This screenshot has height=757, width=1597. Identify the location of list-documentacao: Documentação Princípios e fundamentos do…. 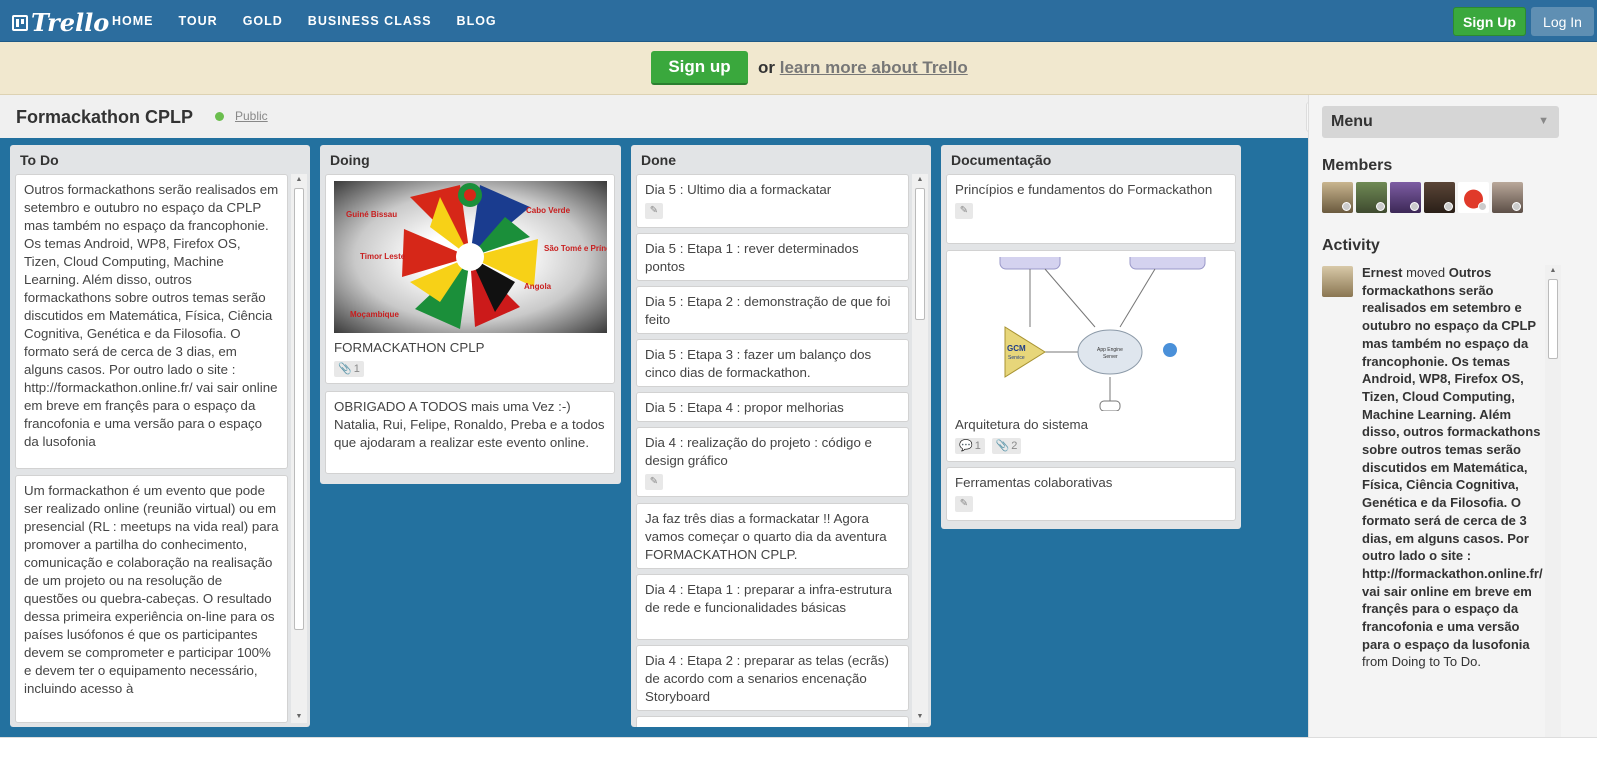
(1091, 337).